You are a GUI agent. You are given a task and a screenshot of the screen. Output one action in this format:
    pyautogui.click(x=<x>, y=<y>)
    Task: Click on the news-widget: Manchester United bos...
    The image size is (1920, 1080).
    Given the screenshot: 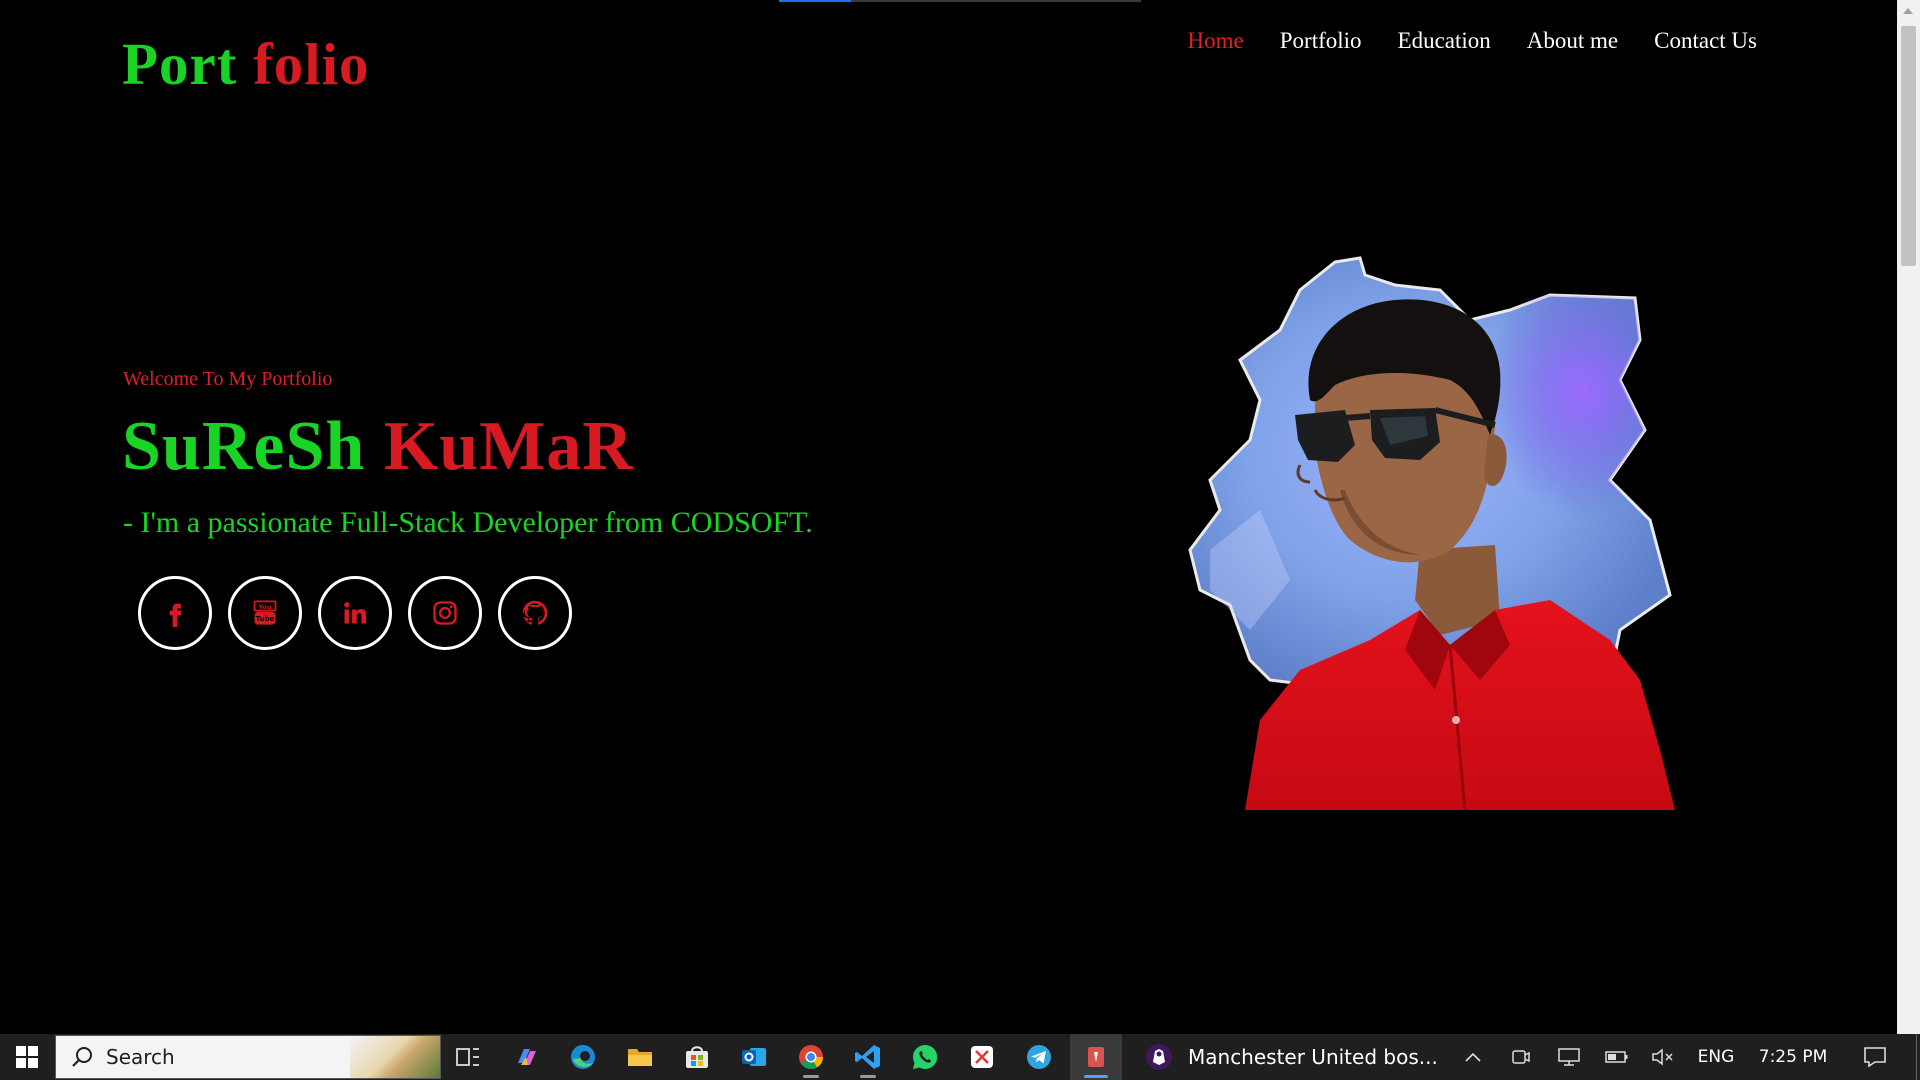 What is the action you would take?
    pyautogui.click(x=1294, y=1057)
    